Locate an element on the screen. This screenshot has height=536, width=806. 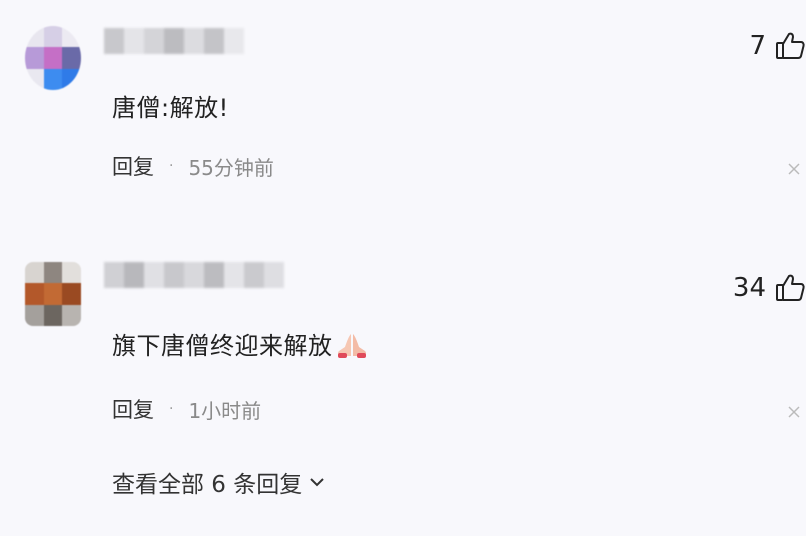
timestamp: 55分钟前 is located at coordinates (231, 167).